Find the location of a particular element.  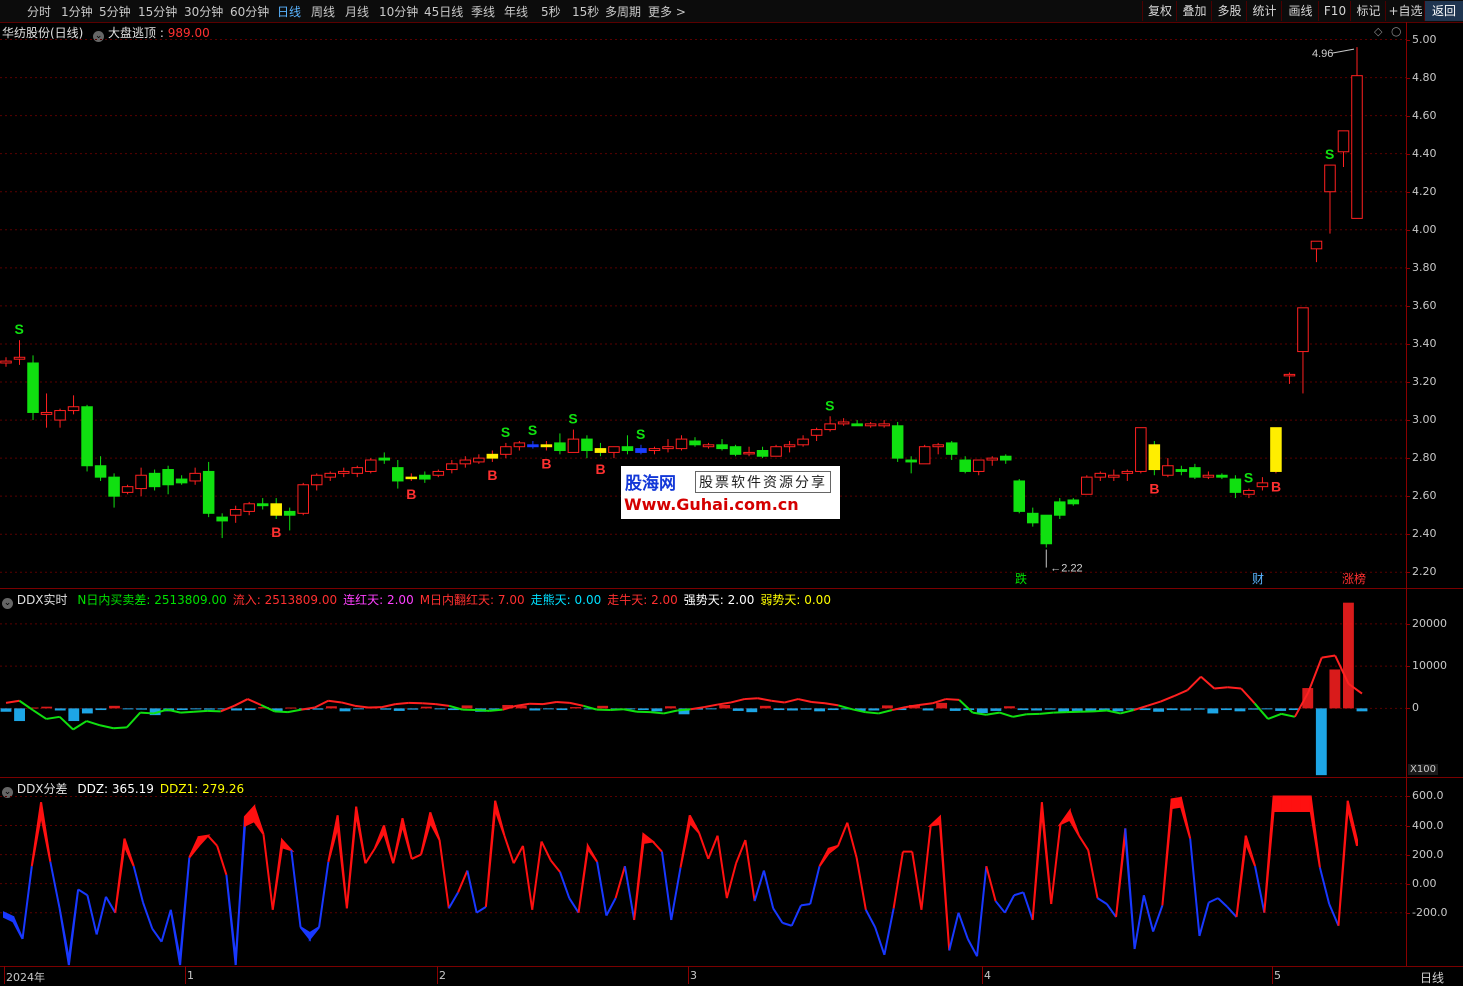

period-tab: 分时 is located at coordinates (39, 11).